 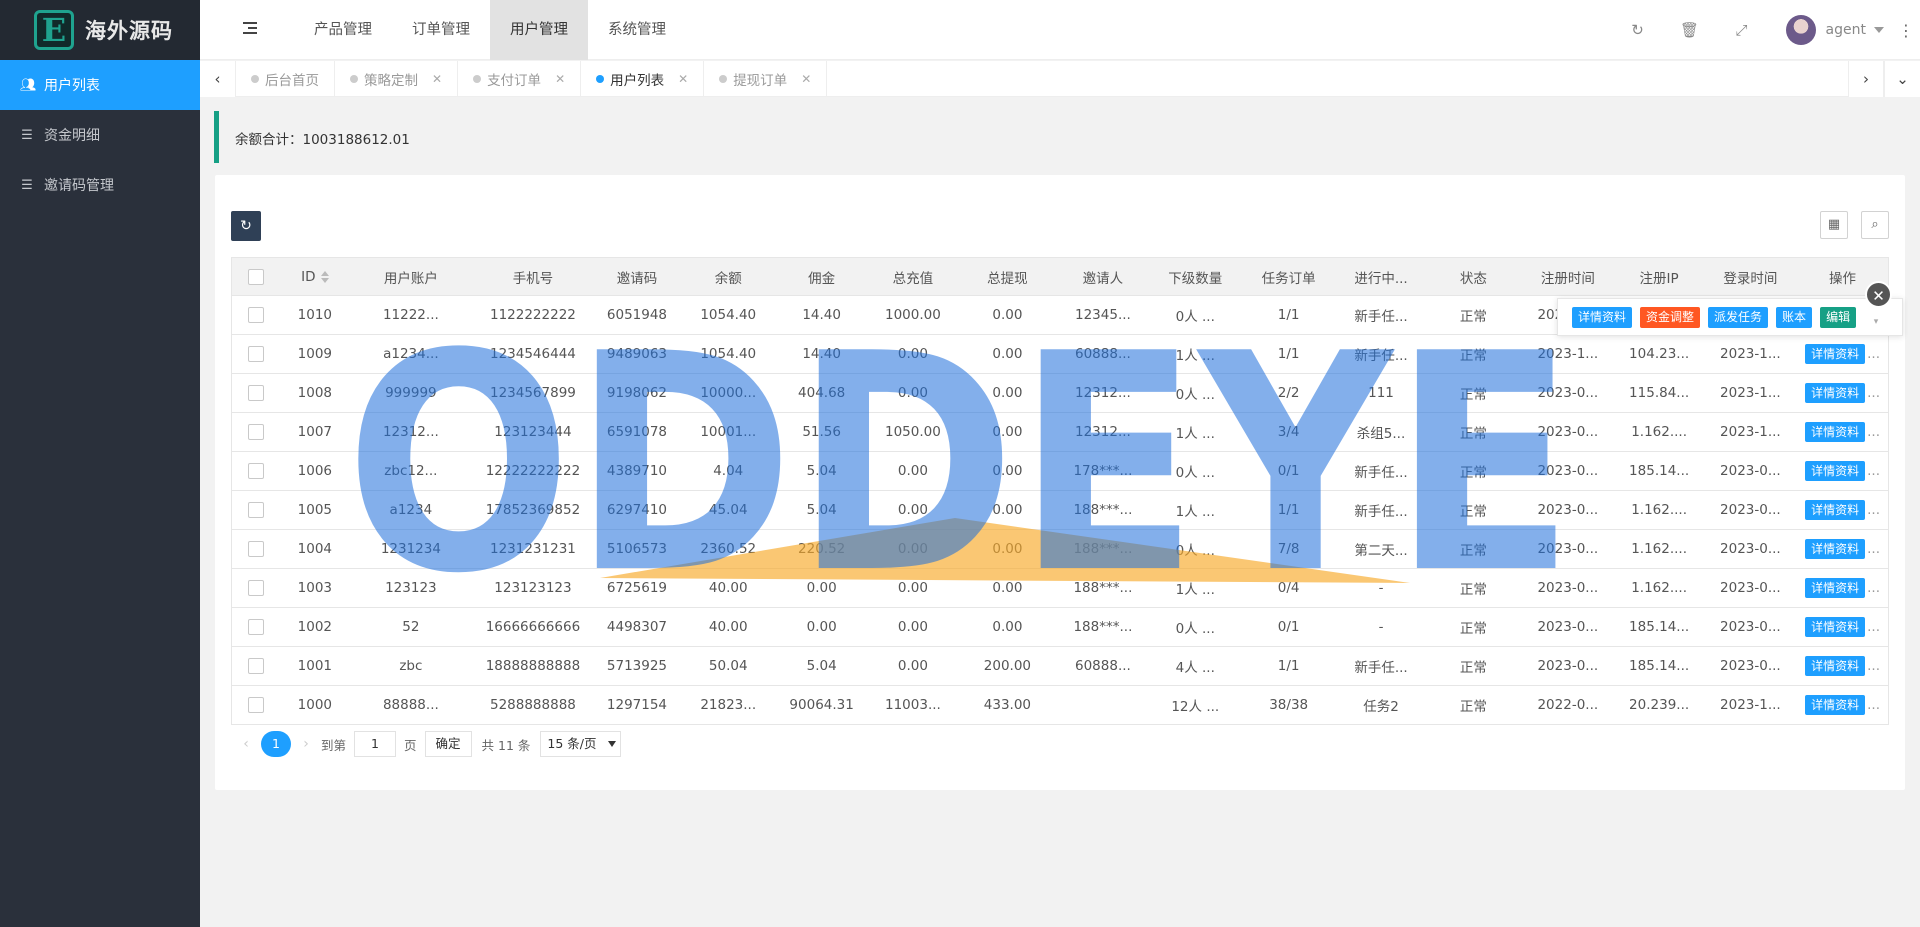 I want to click on top-menu-product: 产品管理, so click(x=343, y=30).